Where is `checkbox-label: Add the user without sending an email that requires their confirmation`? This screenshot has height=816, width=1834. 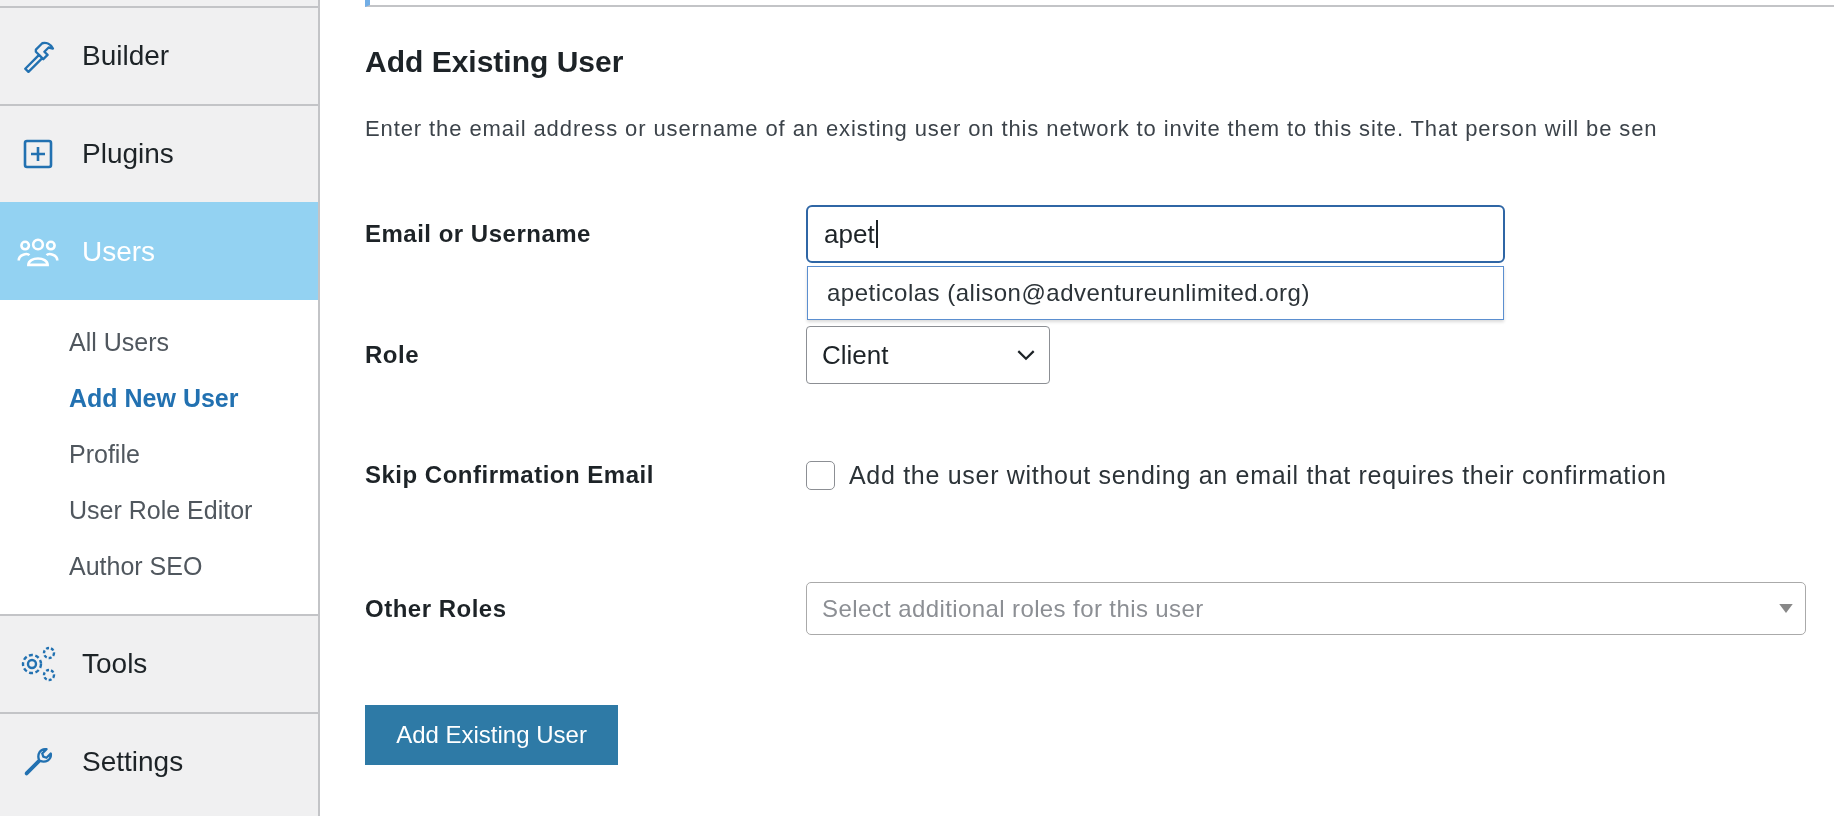 checkbox-label: Add the user without sending an email that requires their confirmation is located at coordinates (1258, 475).